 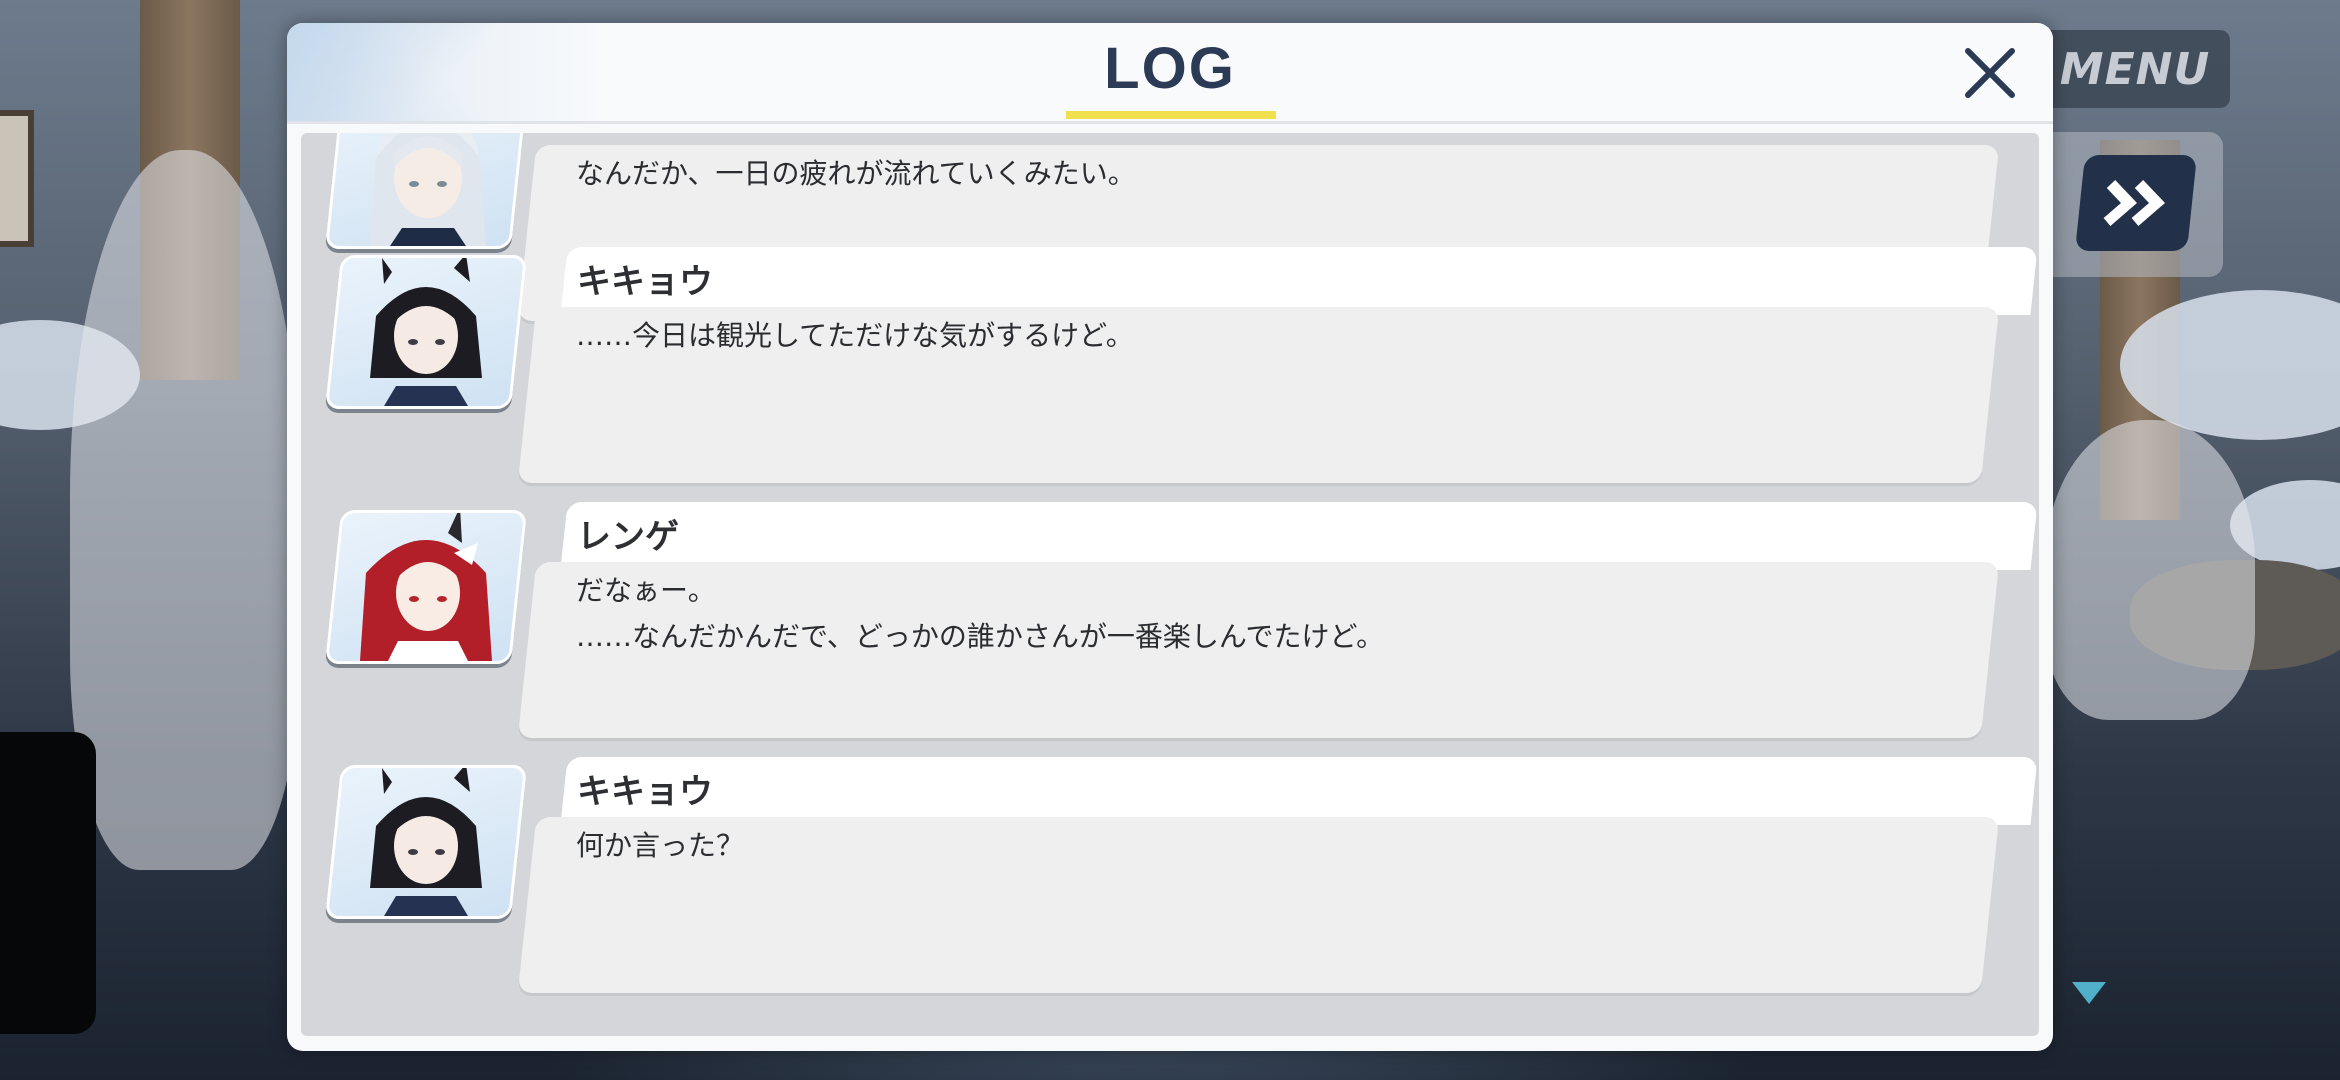 I want to click on close-button, so click(x=1990, y=73).